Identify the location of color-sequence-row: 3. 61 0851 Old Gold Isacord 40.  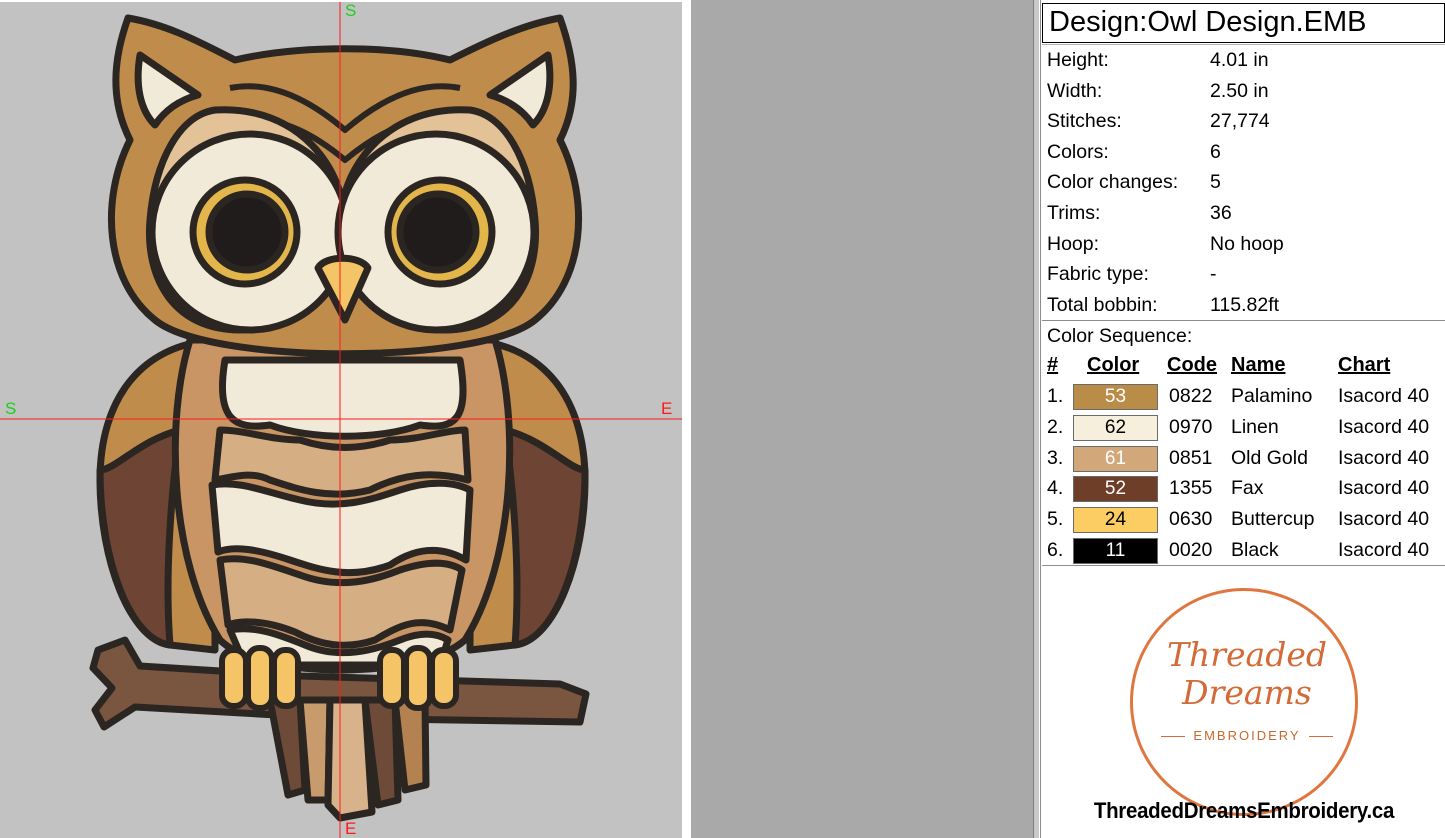
(1243, 458).